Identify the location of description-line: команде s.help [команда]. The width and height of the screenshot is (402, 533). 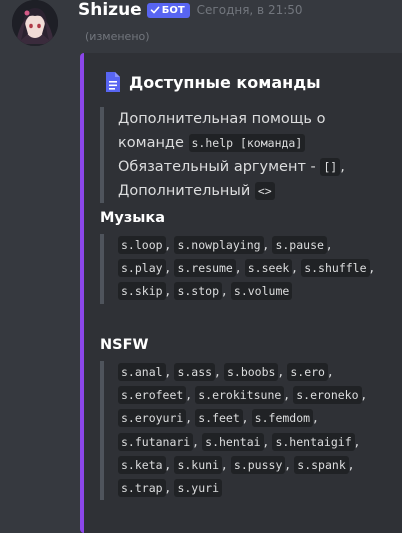
(248, 143).